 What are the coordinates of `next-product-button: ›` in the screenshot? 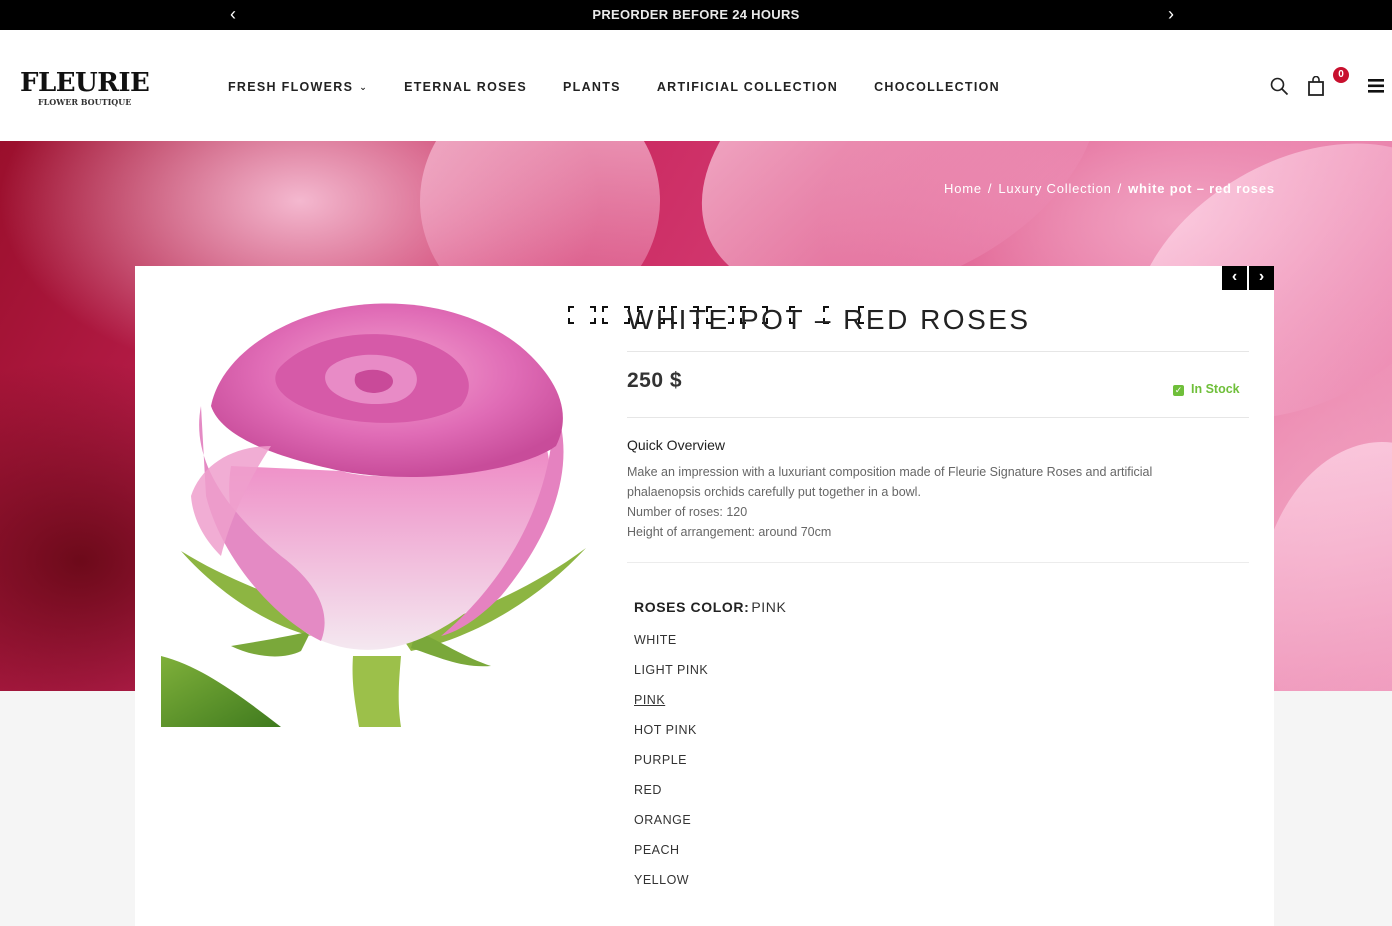 It's located at (1261, 278).